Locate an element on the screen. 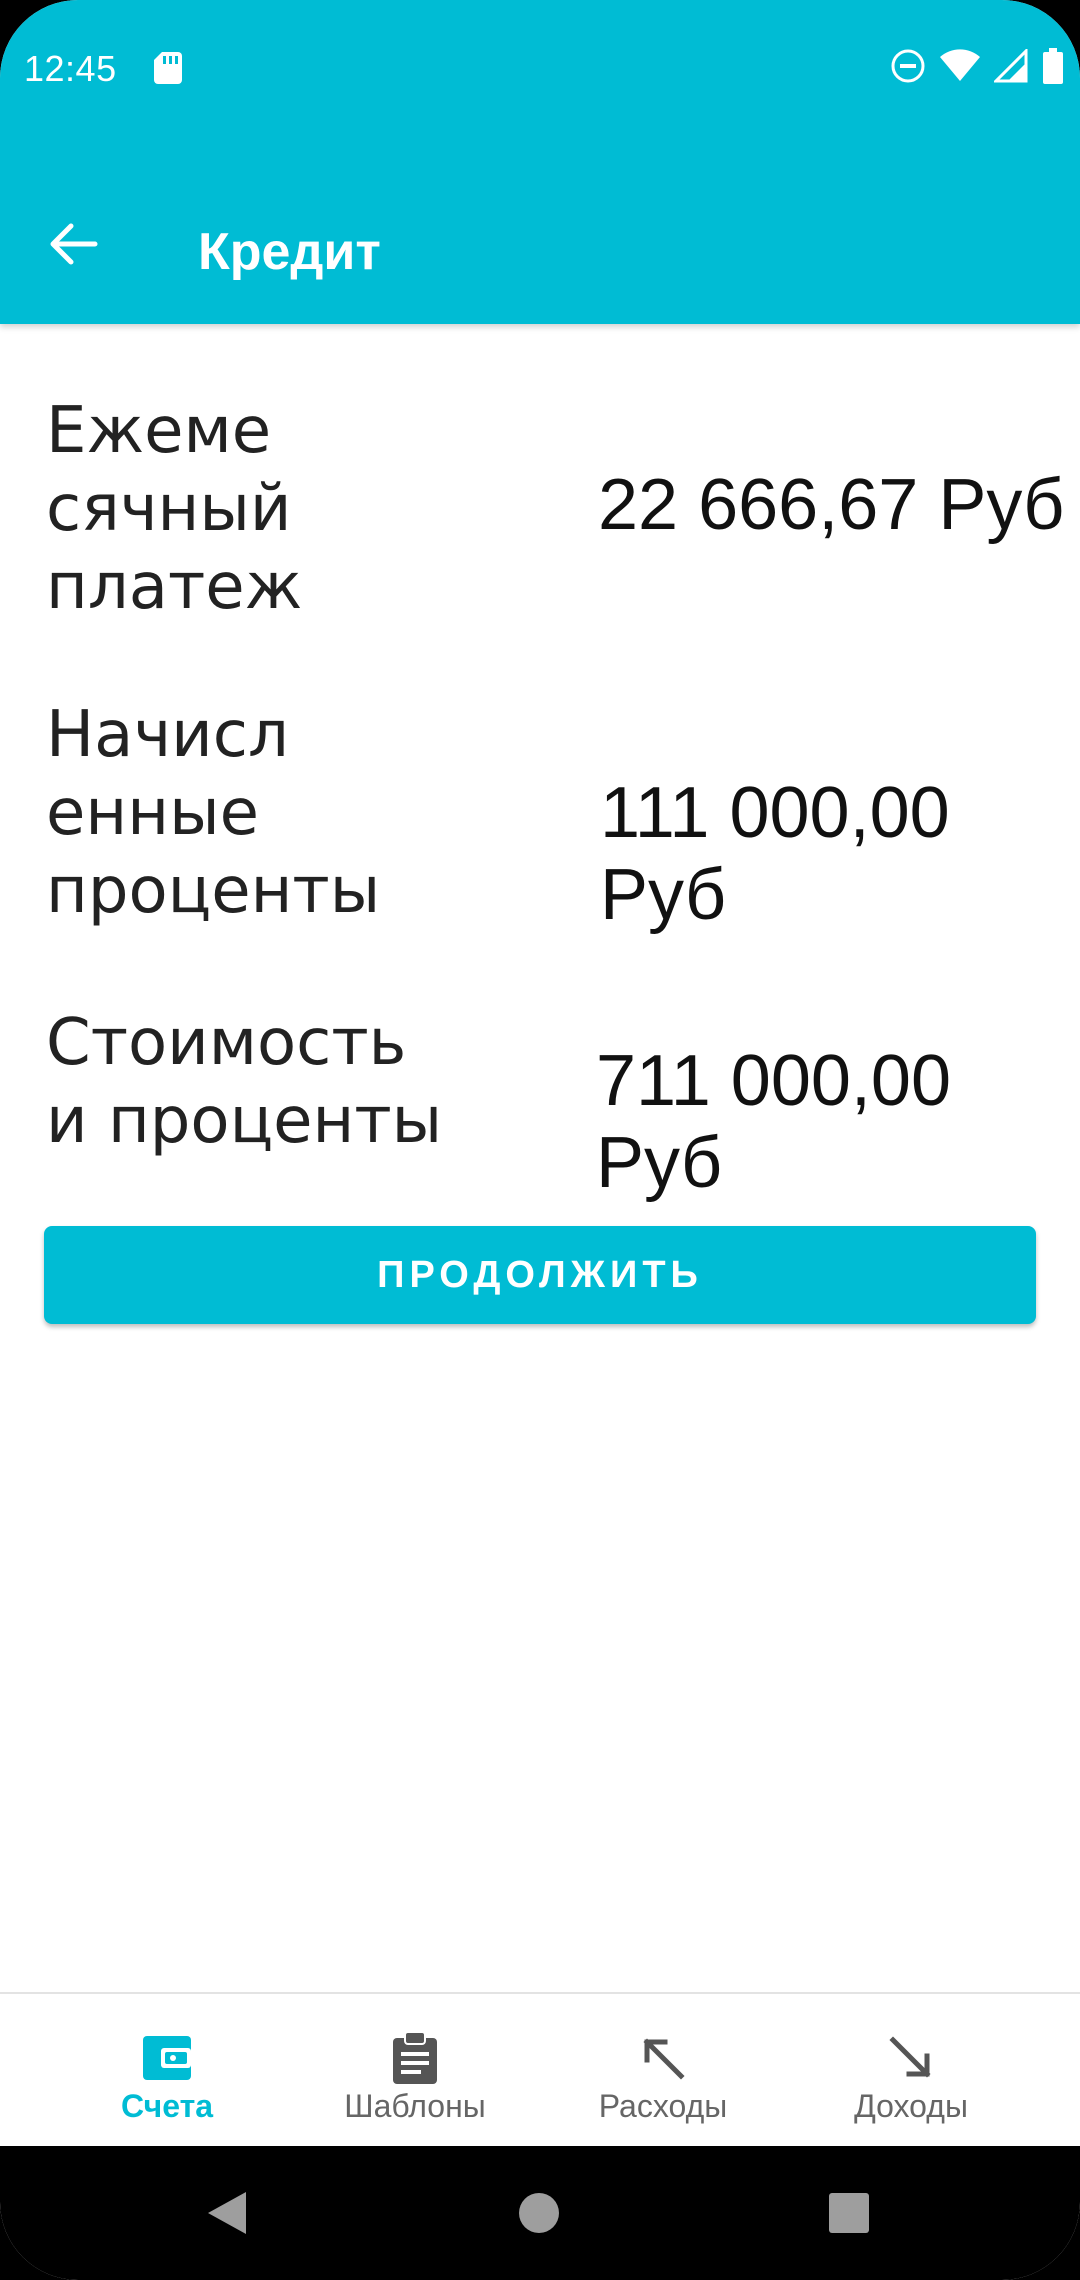 The height and width of the screenshot is (2280, 1080). result-label: Стоимость и проценты is located at coordinates (244, 1082).